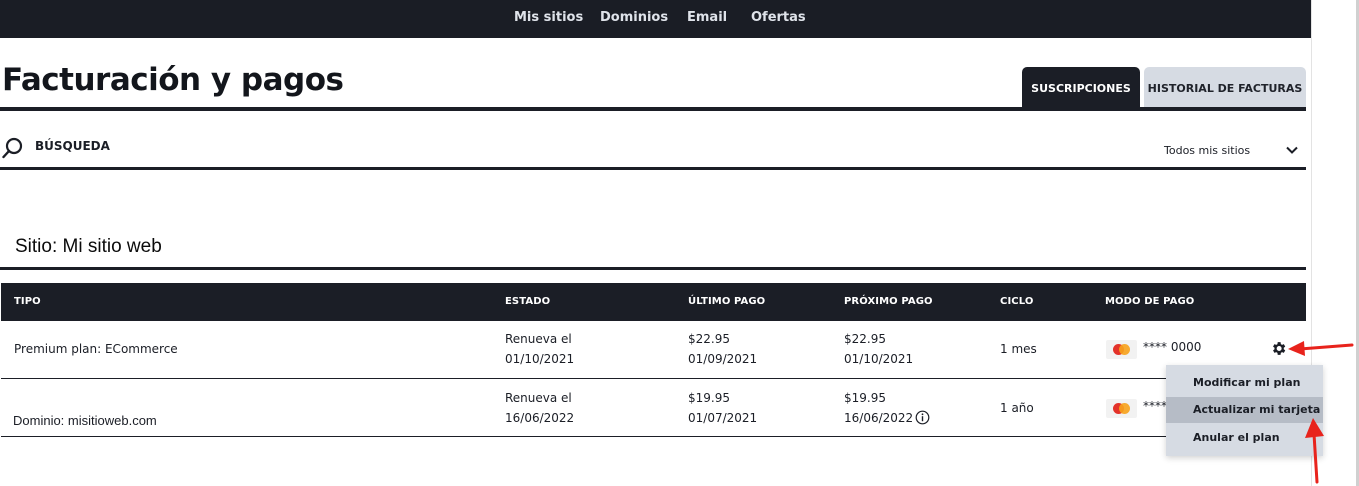 This screenshot has width=1359, height=486. I want to click on site-heading: Sitio: Mi sitio web, so click(88, 246).